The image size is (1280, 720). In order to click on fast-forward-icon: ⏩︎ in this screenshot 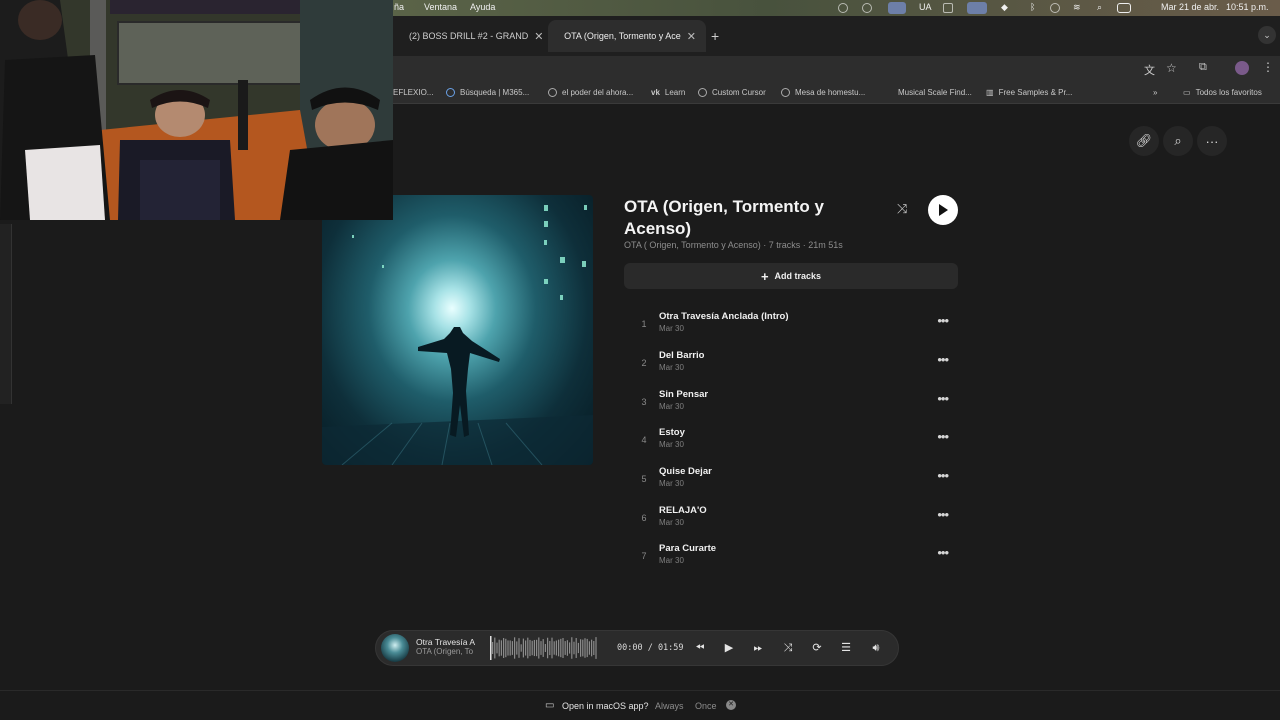, I will do `click(758, 648)`.